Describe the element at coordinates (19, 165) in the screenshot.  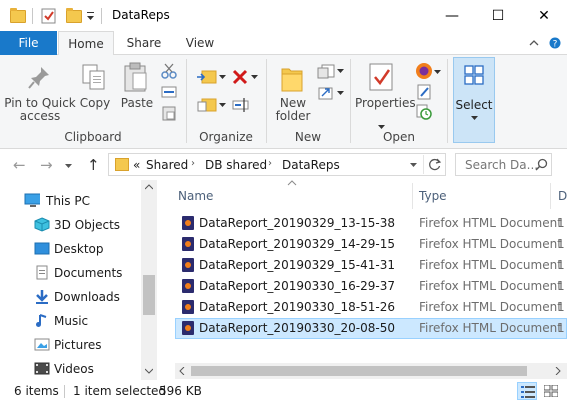
I see `back-button: ←` at that location.